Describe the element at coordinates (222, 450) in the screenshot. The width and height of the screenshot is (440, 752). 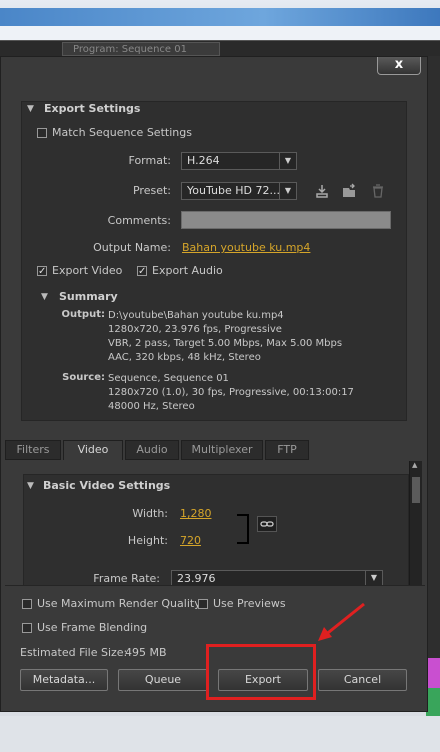
I see `tab-multiplexer: Multiplexer` at that location.